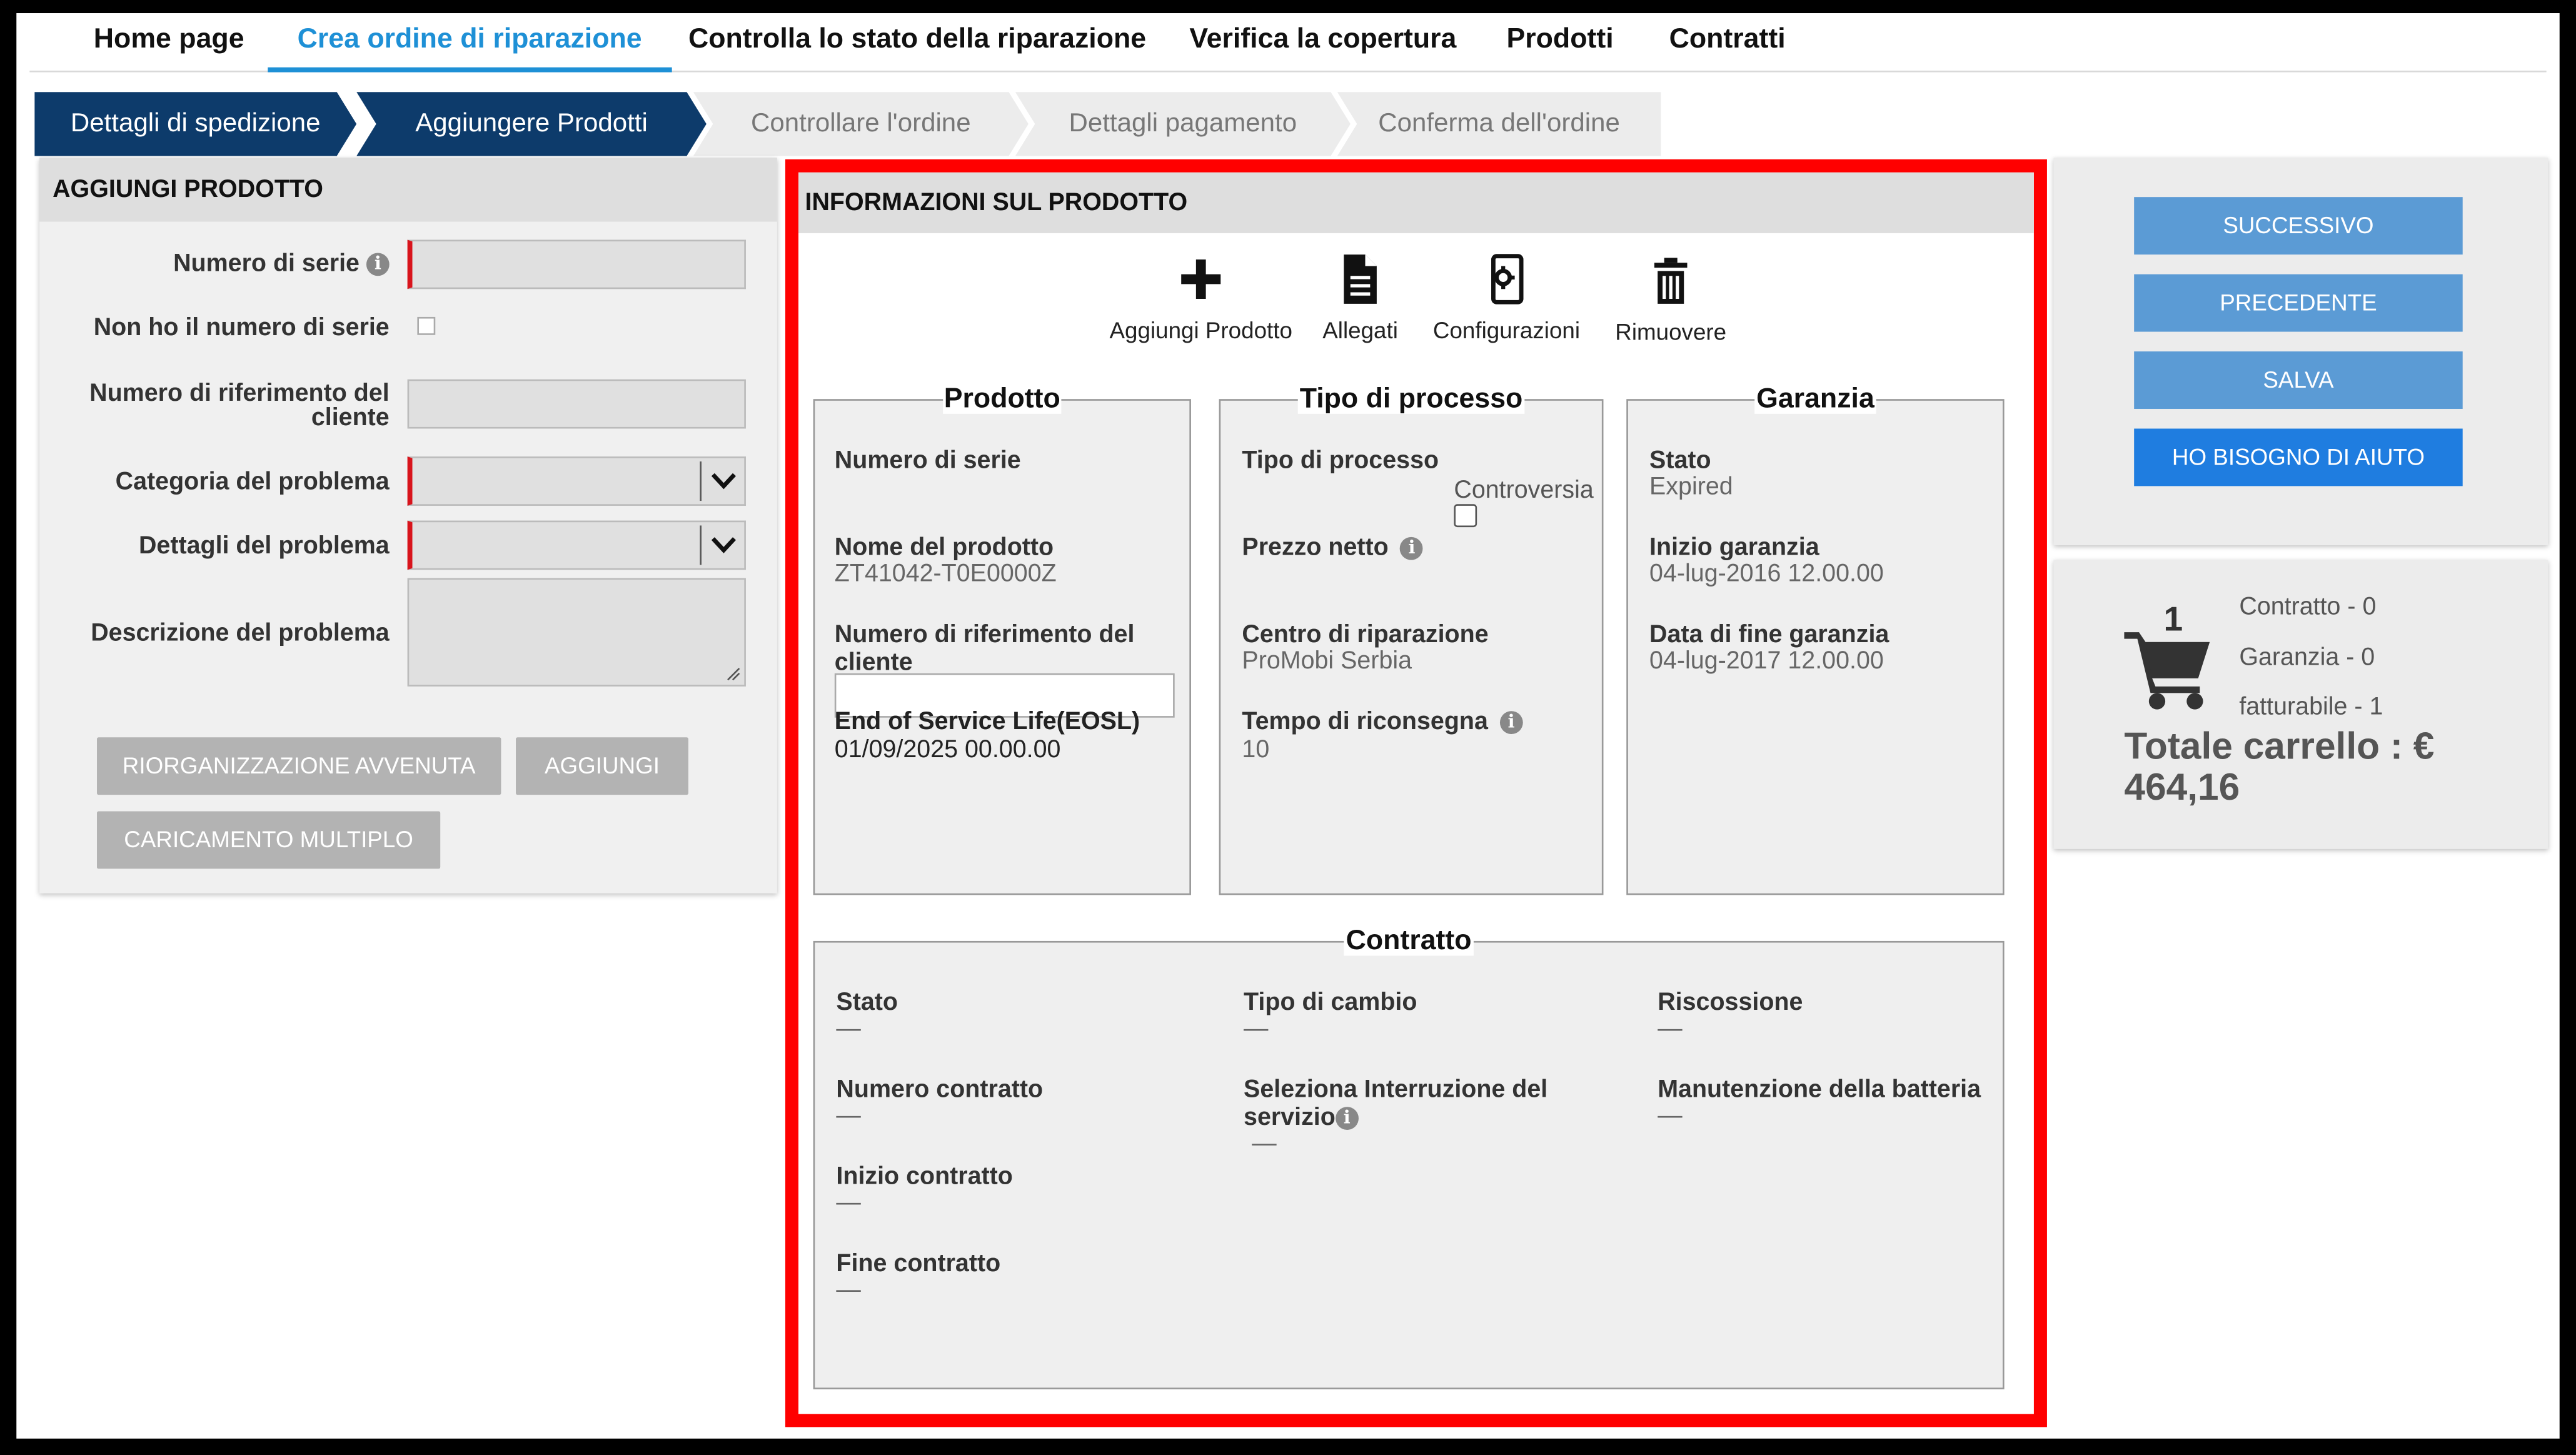 The image size is (2576, 1455). What do you see at coordinates (1416, 203) in the screenshot?
I see `product-info-title: INFORMAZIONI SUL PRODOTTO` at bounding box center [1416, 203].